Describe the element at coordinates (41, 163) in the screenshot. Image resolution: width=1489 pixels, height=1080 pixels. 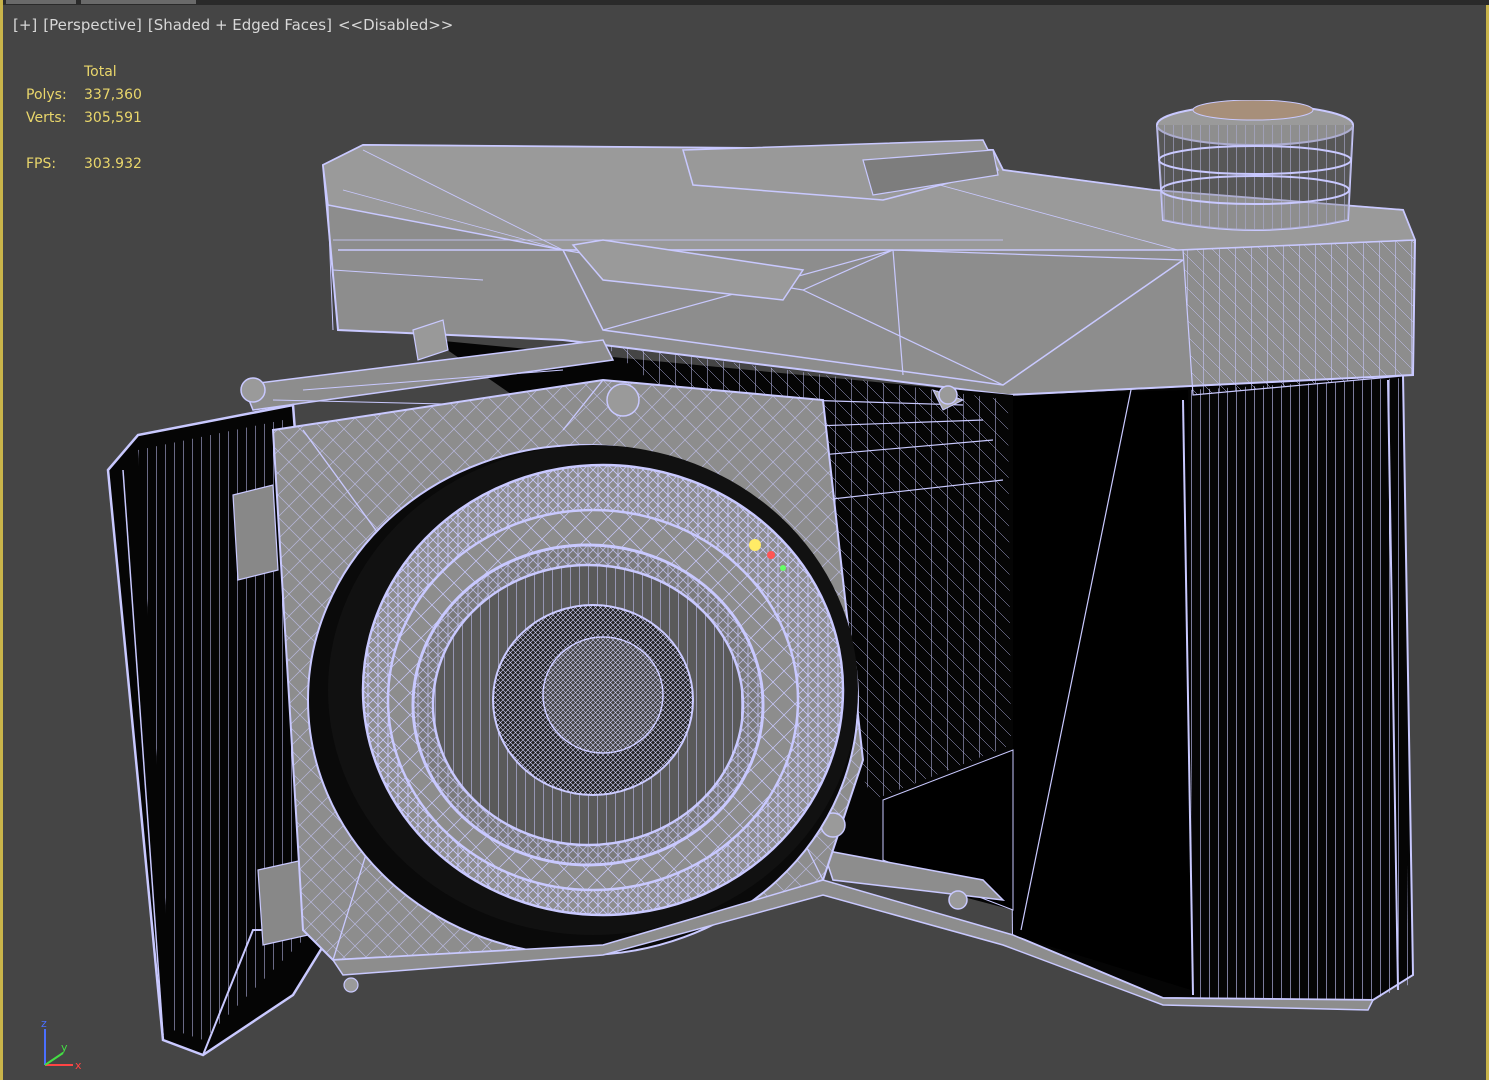
I see `fps-label: FPS:` at that location.